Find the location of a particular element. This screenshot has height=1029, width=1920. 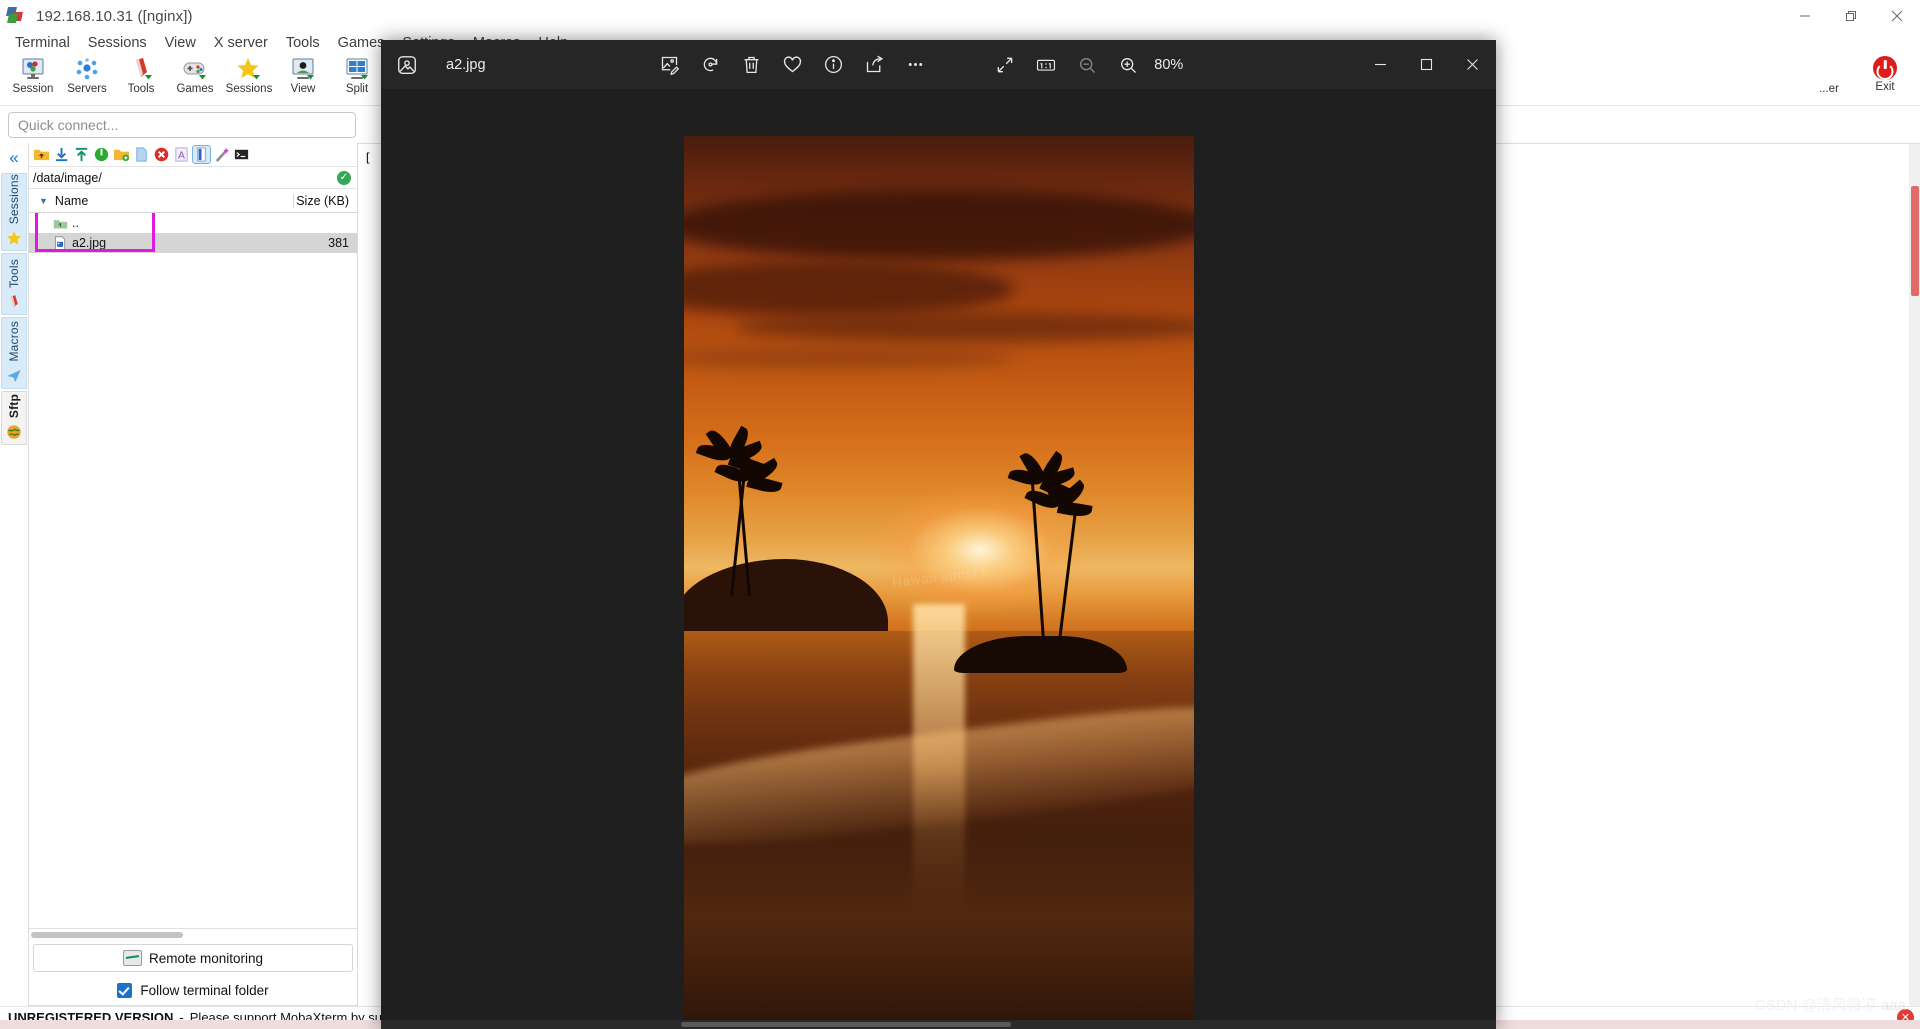

rotate-icon is located at coordinates (710, 65).